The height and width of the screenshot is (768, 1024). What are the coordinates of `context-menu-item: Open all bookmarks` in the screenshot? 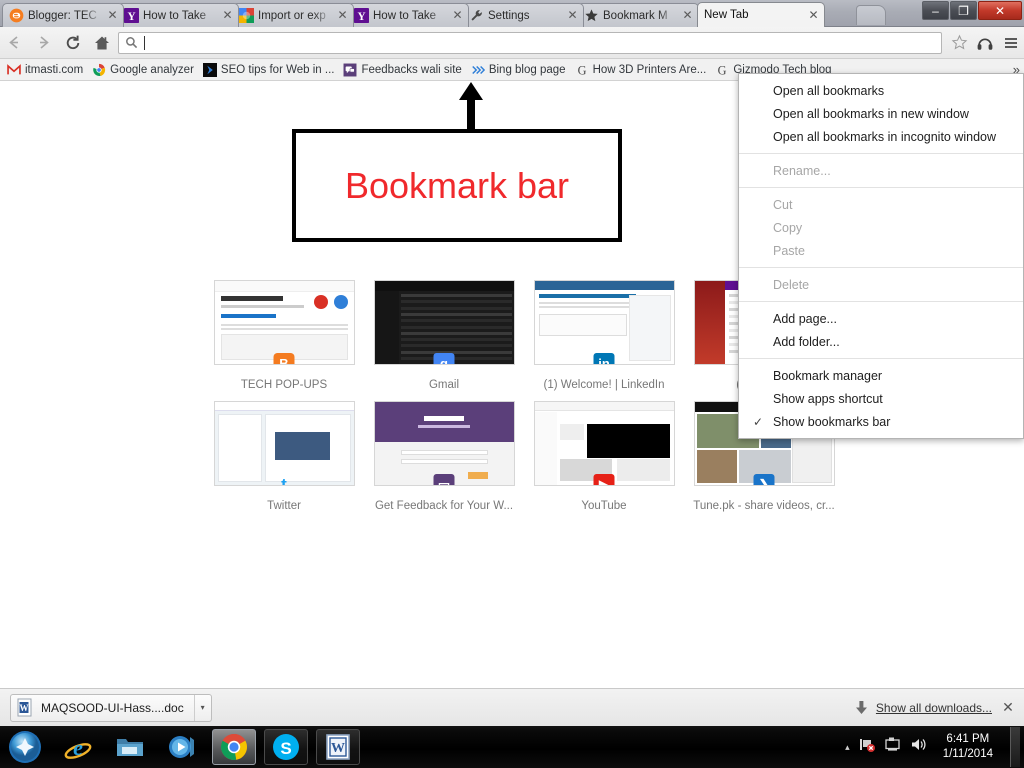 It's located at (881, 90).